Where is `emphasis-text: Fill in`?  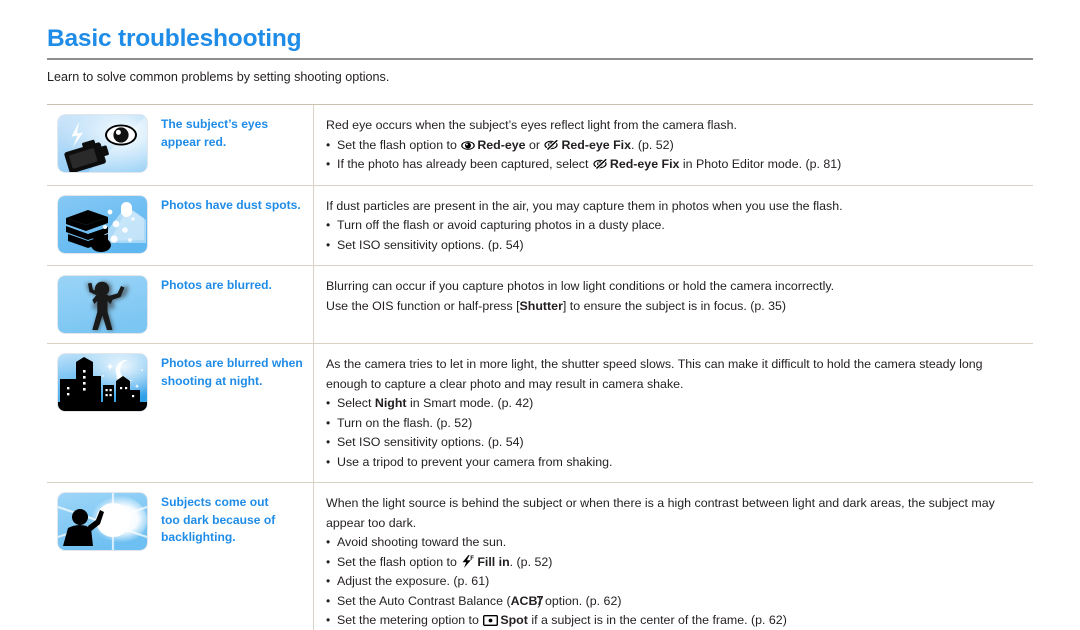 emphasis-text: Fill in is located at coordinates (493, 561).